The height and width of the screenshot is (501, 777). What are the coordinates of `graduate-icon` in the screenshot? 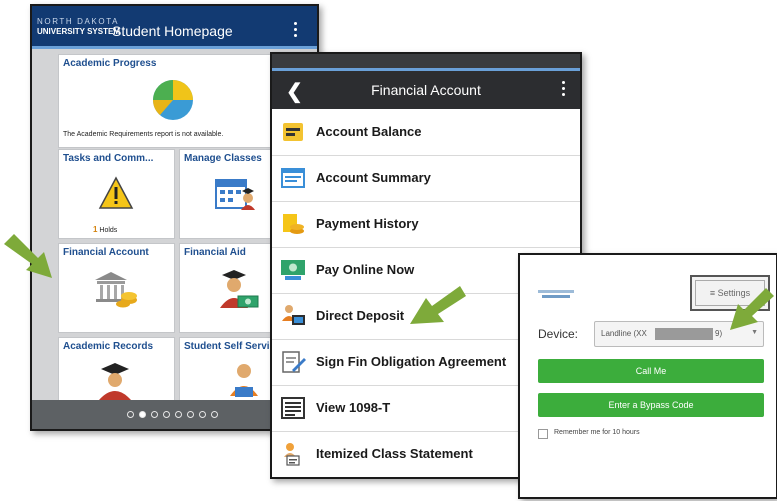 It's located at (115, 381).